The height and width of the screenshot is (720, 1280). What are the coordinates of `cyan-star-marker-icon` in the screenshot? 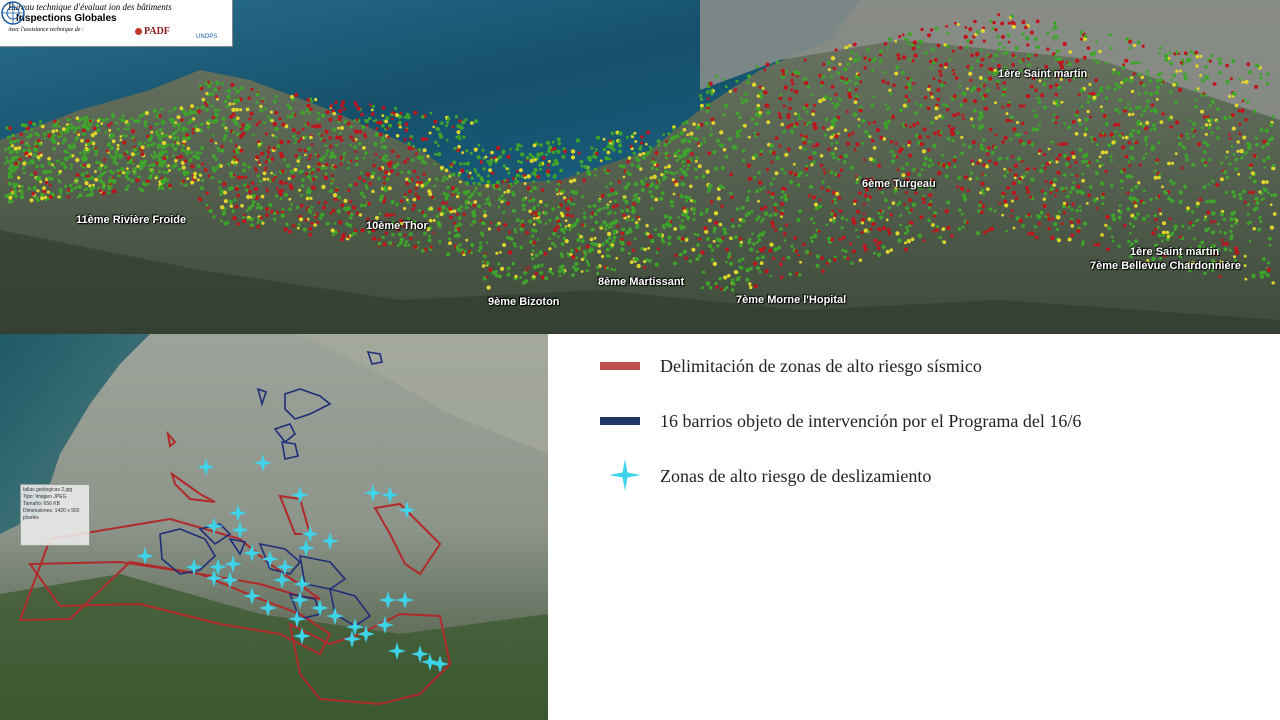 It's located at (625, 475).